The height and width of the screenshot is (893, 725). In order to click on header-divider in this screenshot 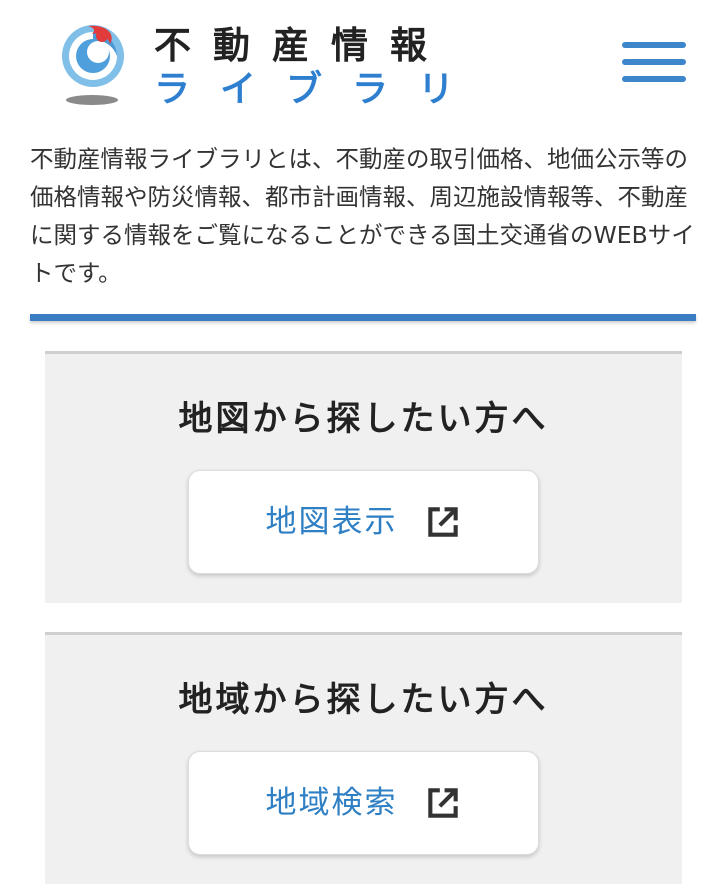, I will do `click(363, 317)`.